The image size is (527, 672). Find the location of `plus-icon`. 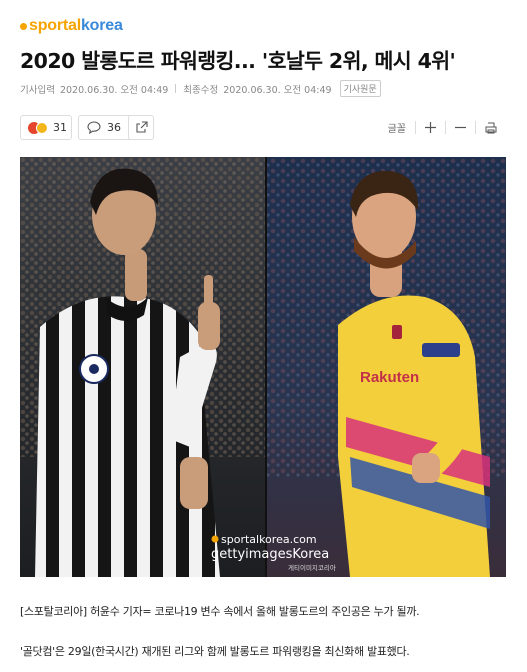

plus-icon is located at coordinates (430, 127).